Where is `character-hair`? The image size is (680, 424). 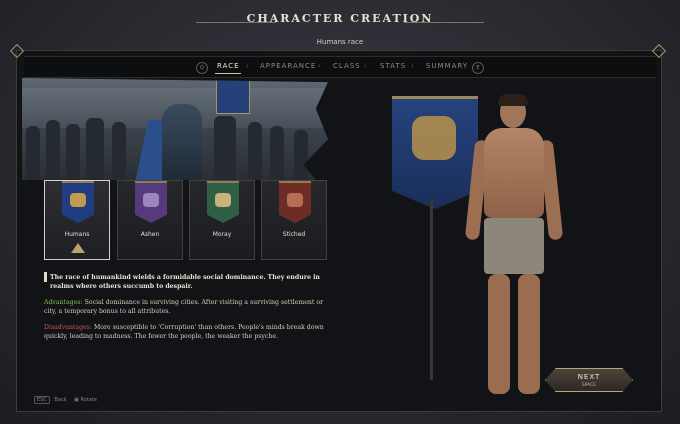 character-hair is located at coordinates (513, 100).